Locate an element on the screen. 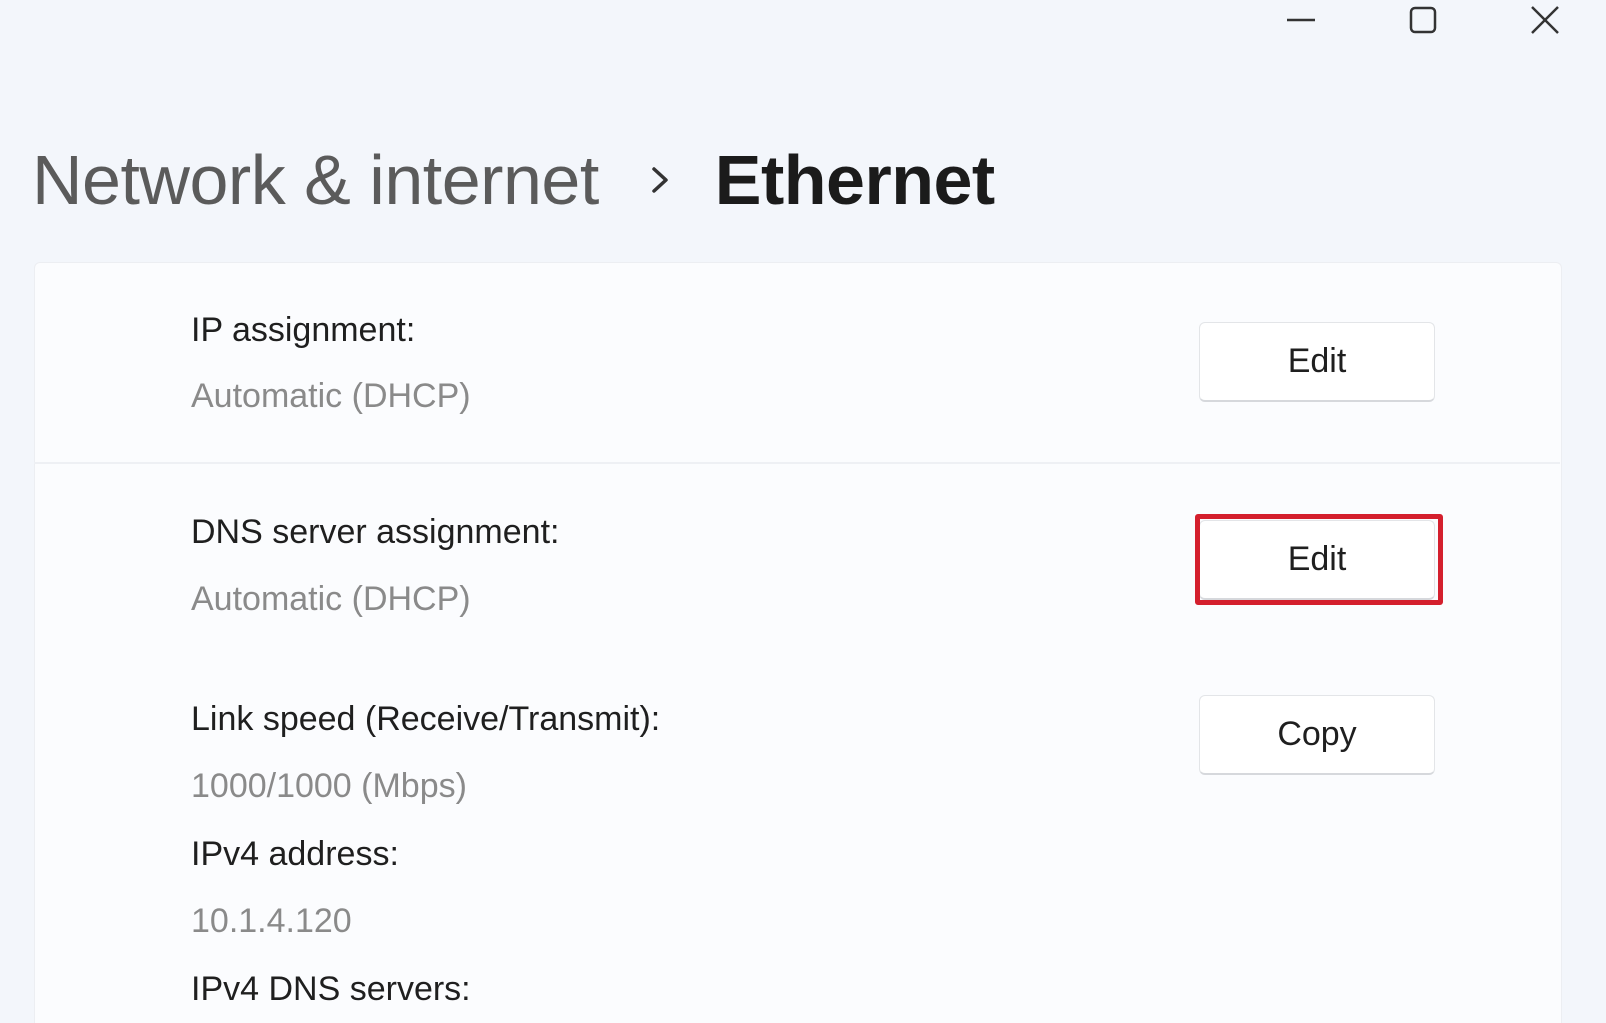  maximize-icon is located at coordinates (1423, 20).